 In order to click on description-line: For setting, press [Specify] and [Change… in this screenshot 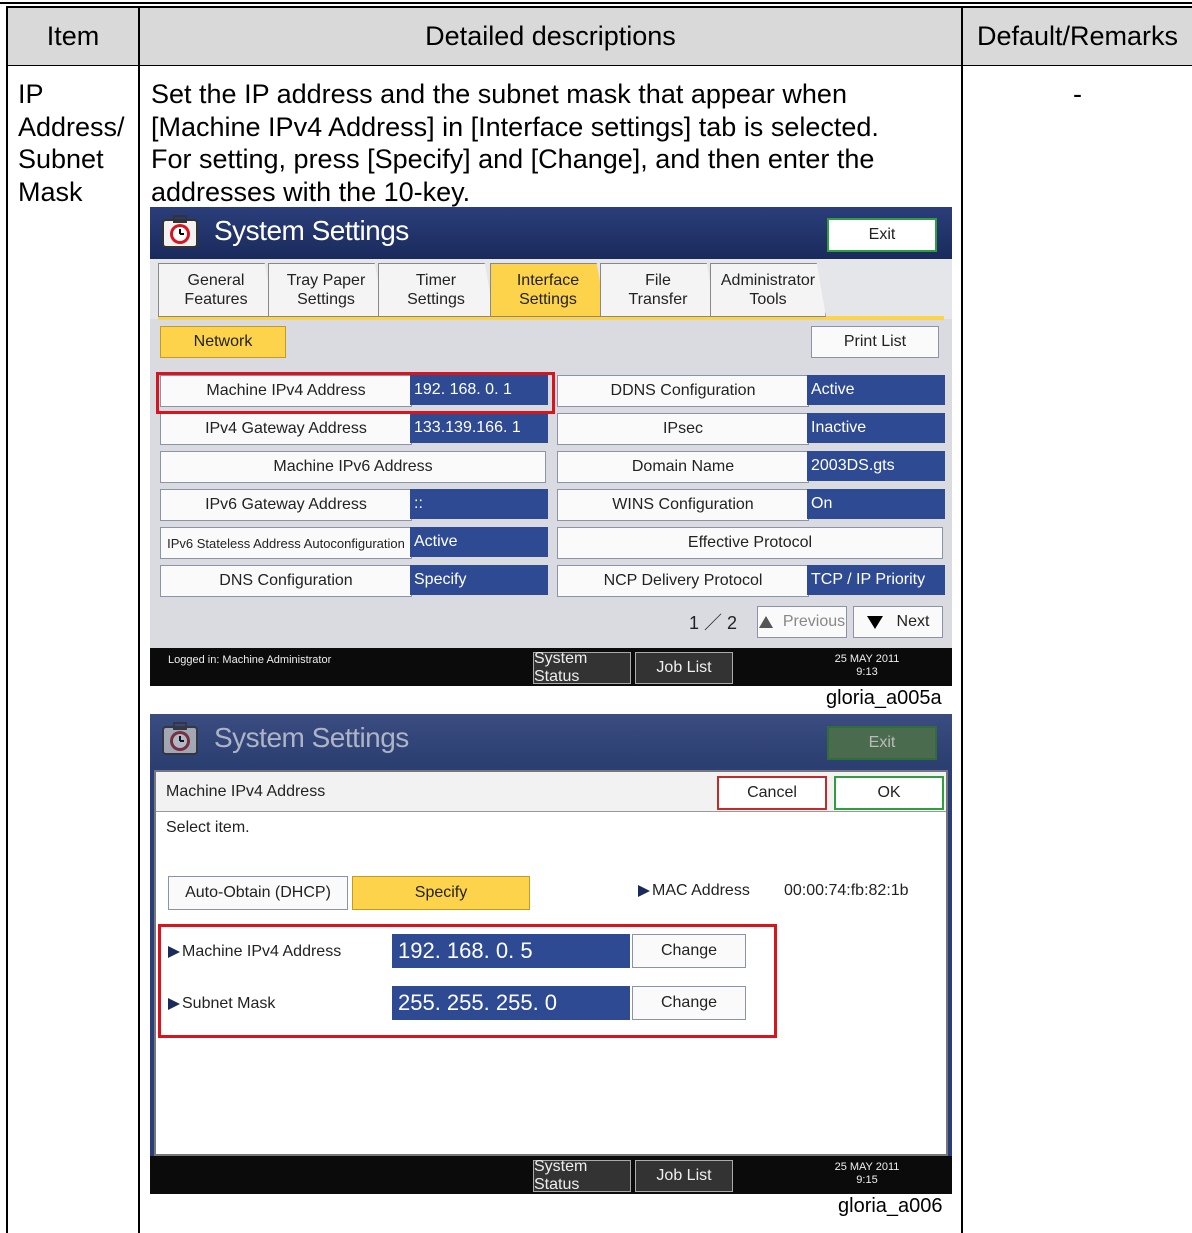, I will do `click(513, 159)`.